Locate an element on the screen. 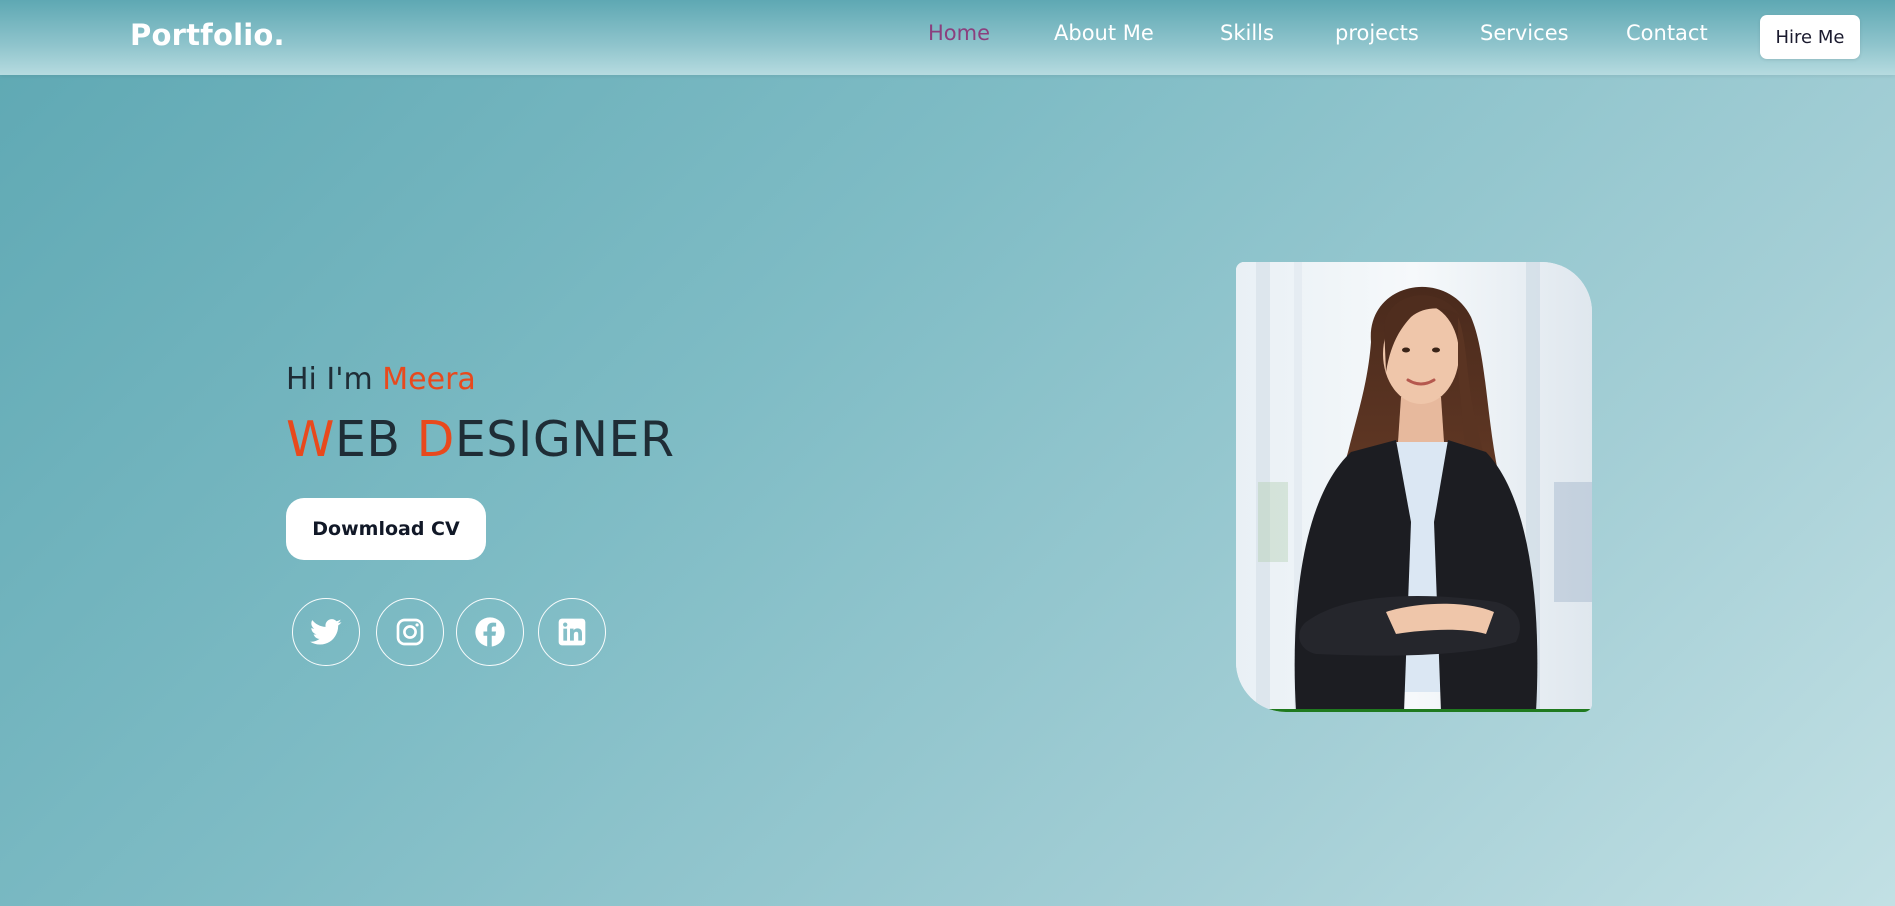 The height and width of the screenshot is (906, 1895). nav-link-about: About Me is located at coordinates (1104, 33).